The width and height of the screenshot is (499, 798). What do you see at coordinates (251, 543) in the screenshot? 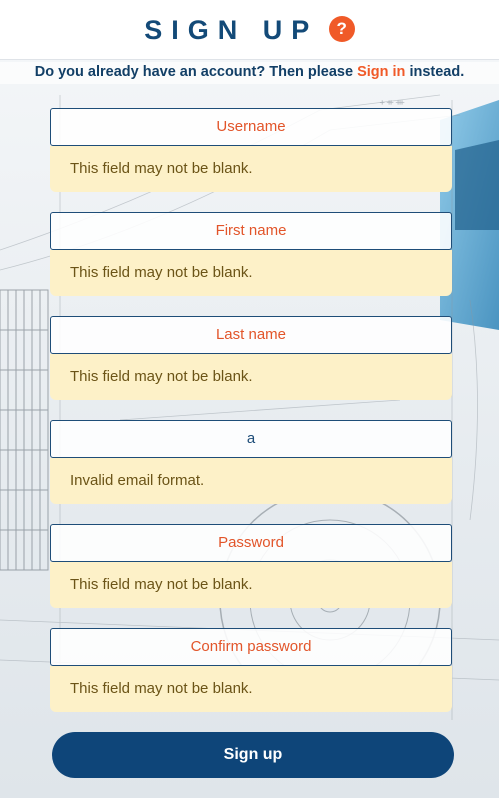
I see `password-input: Password` at bounding box center [251, 543].